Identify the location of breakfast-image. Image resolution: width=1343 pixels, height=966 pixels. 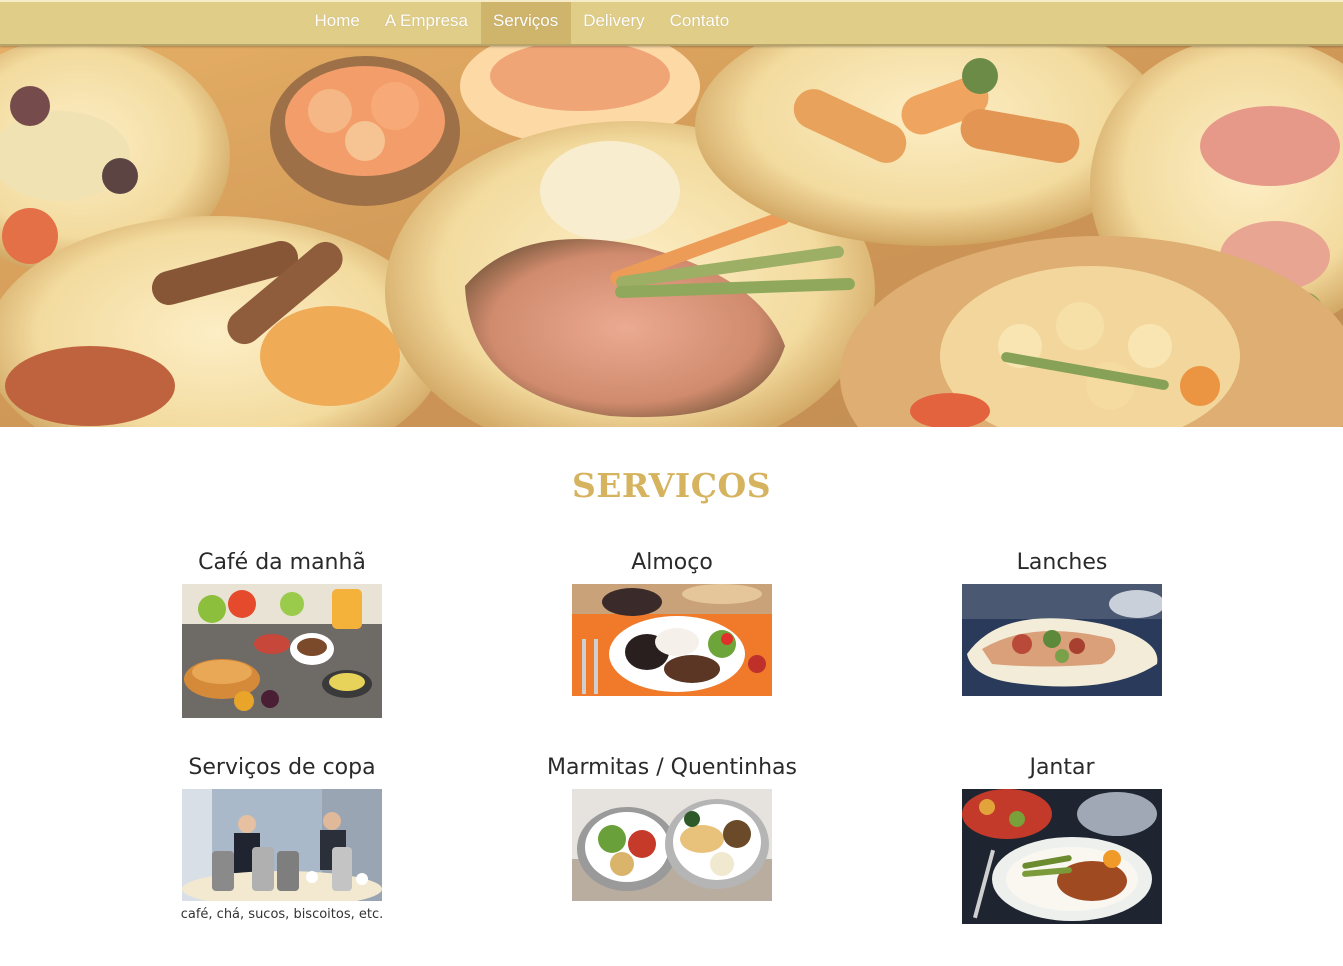
(282, 651).